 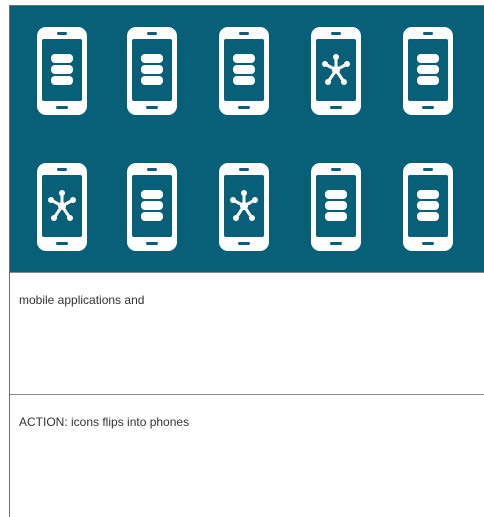 What do you see at coordinates (104, 422) in the screenshot?
I see `caption-text-2: ACTION: icons flips into phones` at bounding box center [104, 422].